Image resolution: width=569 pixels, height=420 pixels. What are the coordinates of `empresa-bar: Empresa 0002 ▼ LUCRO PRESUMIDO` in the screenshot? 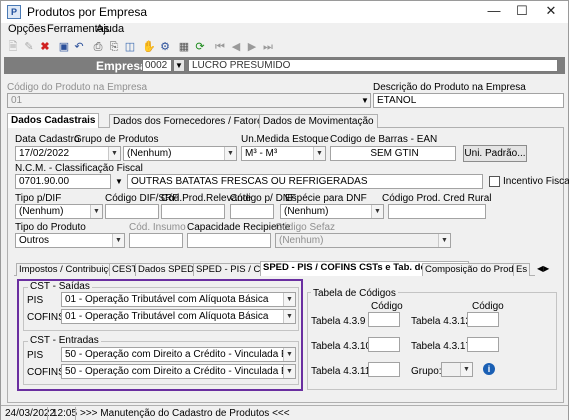 It's located at (284, 65).